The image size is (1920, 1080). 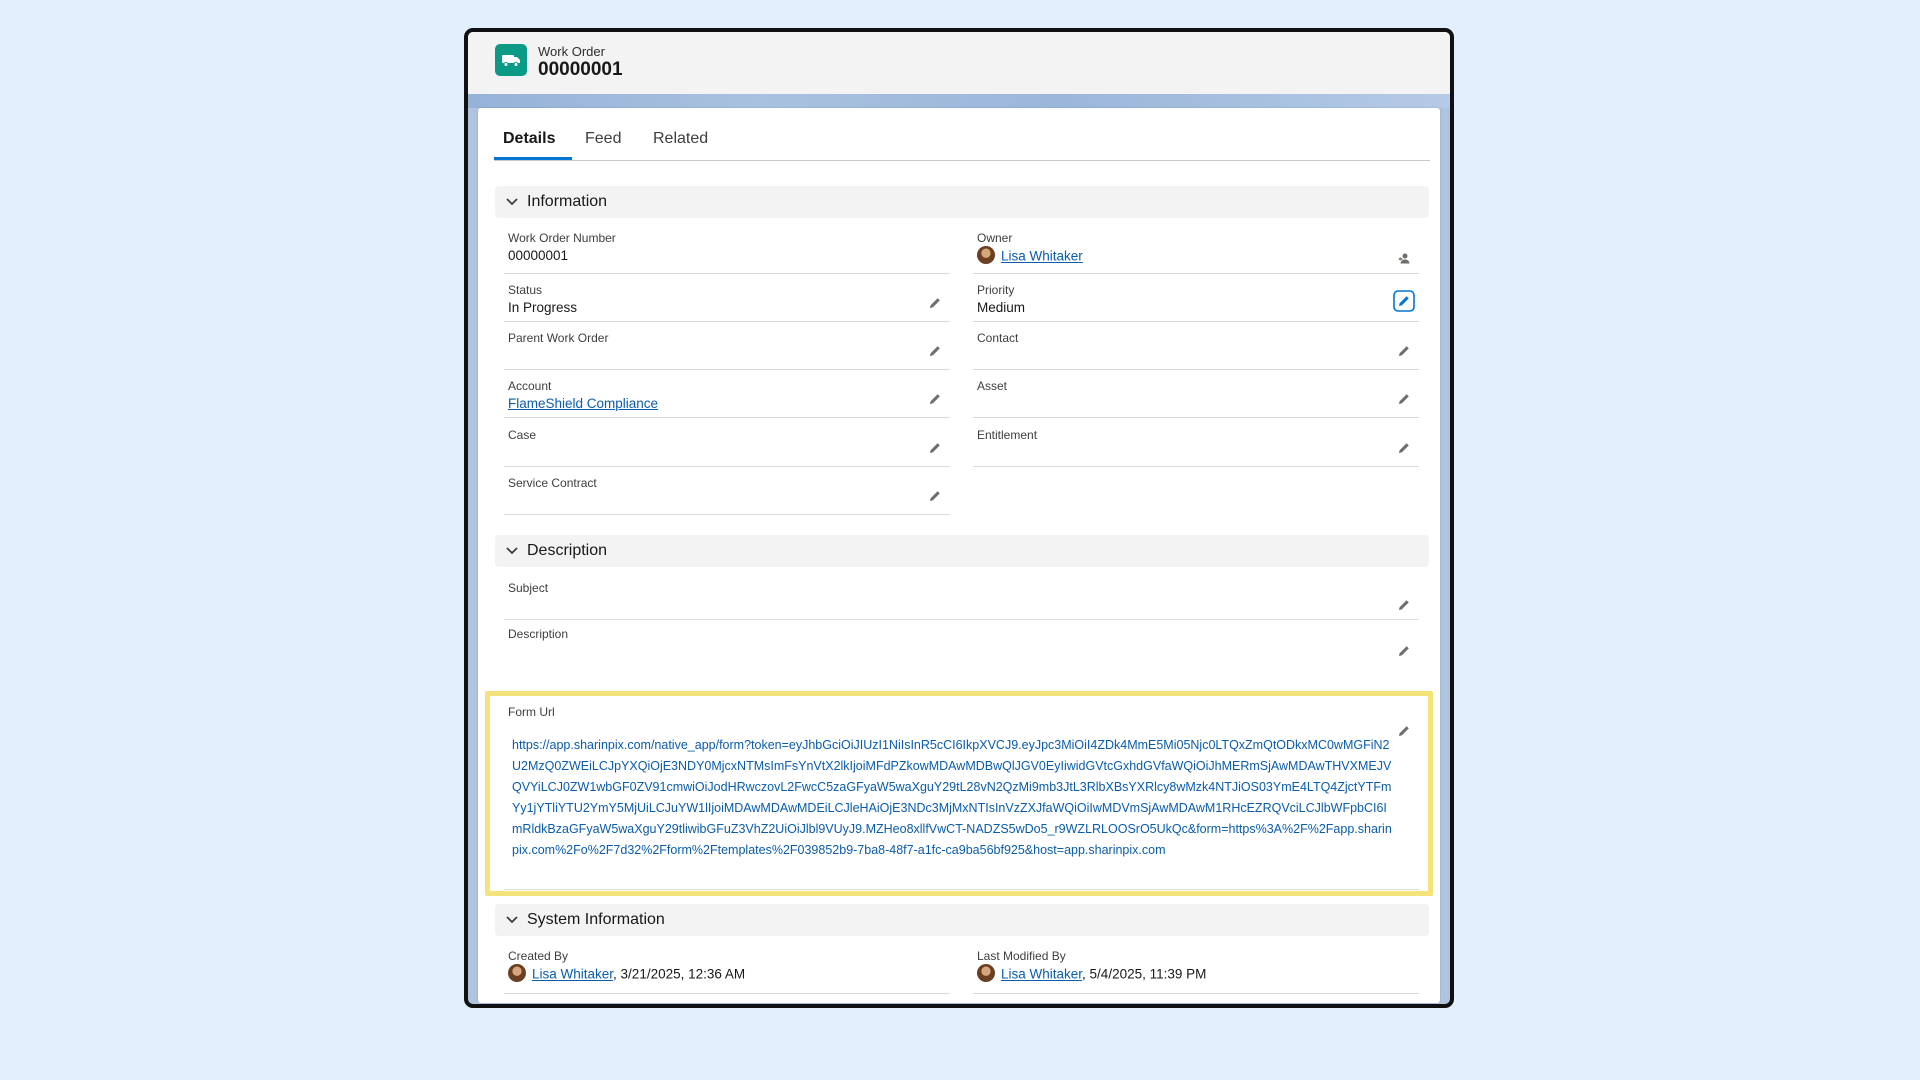 I want to click on tab-details: Details, so click(x=529, y=139).